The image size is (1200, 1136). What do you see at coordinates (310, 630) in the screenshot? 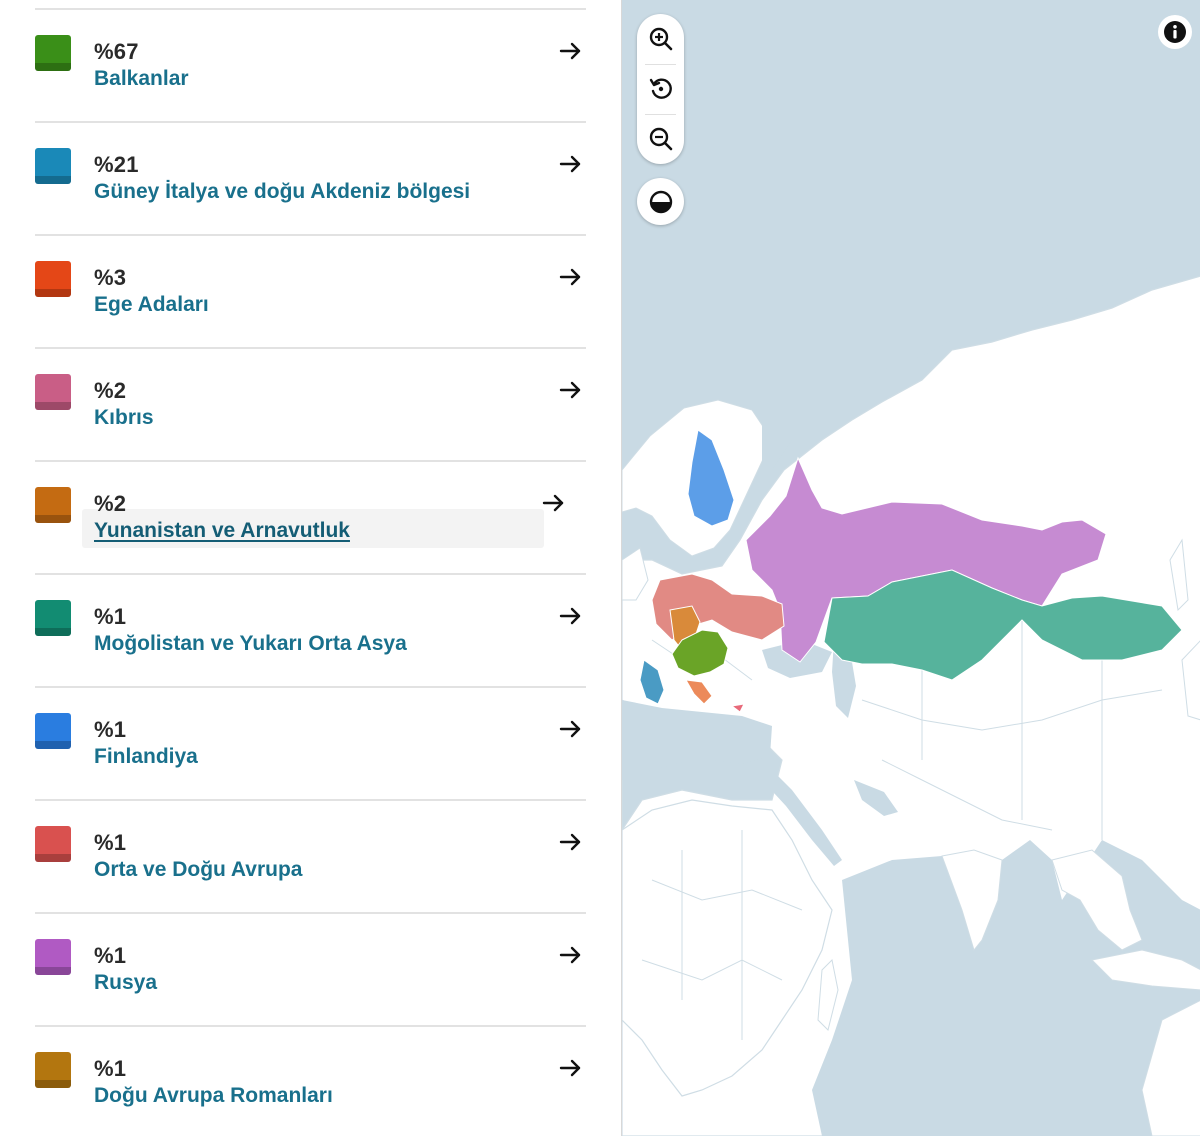
I see `region-list-item: %1 Moğolistan ve Yukarı Orta Asya` at bounding box center [310, 630].